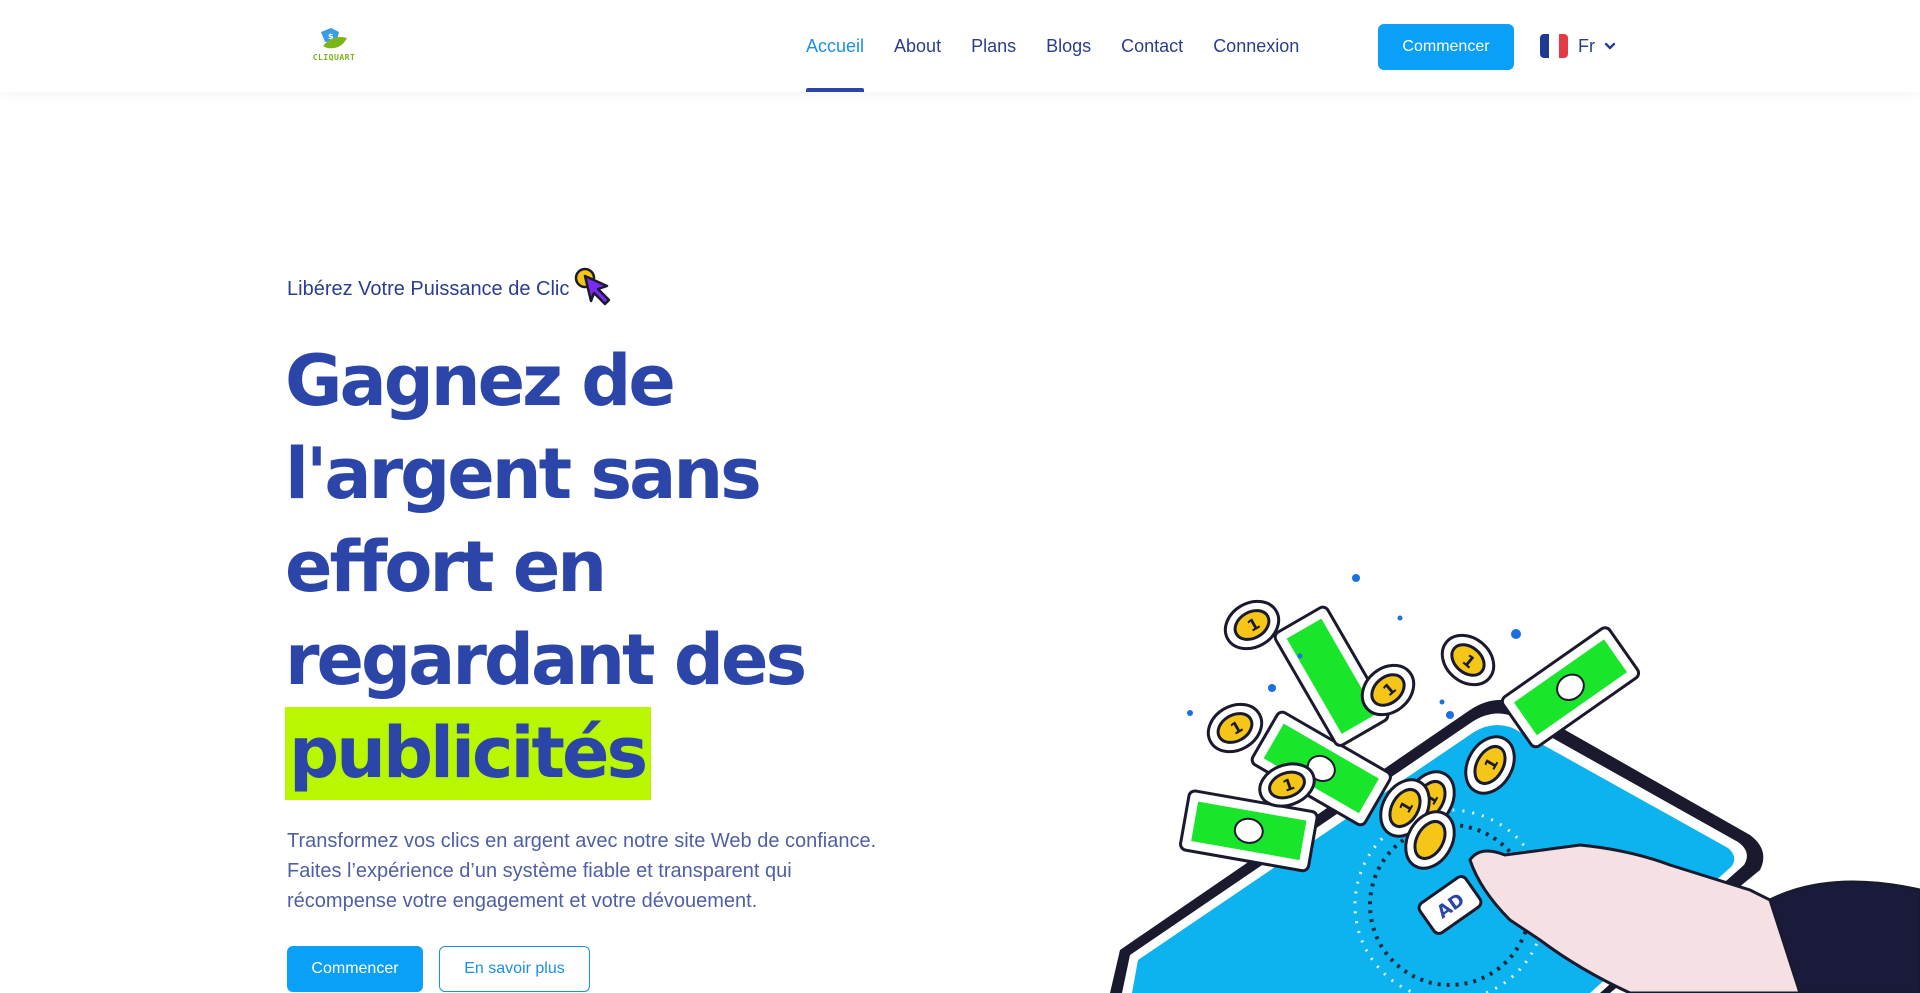 The image size is (1920, 993). Describe the element at coordinates (334, 38) in the screenshot. I see `logo-icon: $` at that location.